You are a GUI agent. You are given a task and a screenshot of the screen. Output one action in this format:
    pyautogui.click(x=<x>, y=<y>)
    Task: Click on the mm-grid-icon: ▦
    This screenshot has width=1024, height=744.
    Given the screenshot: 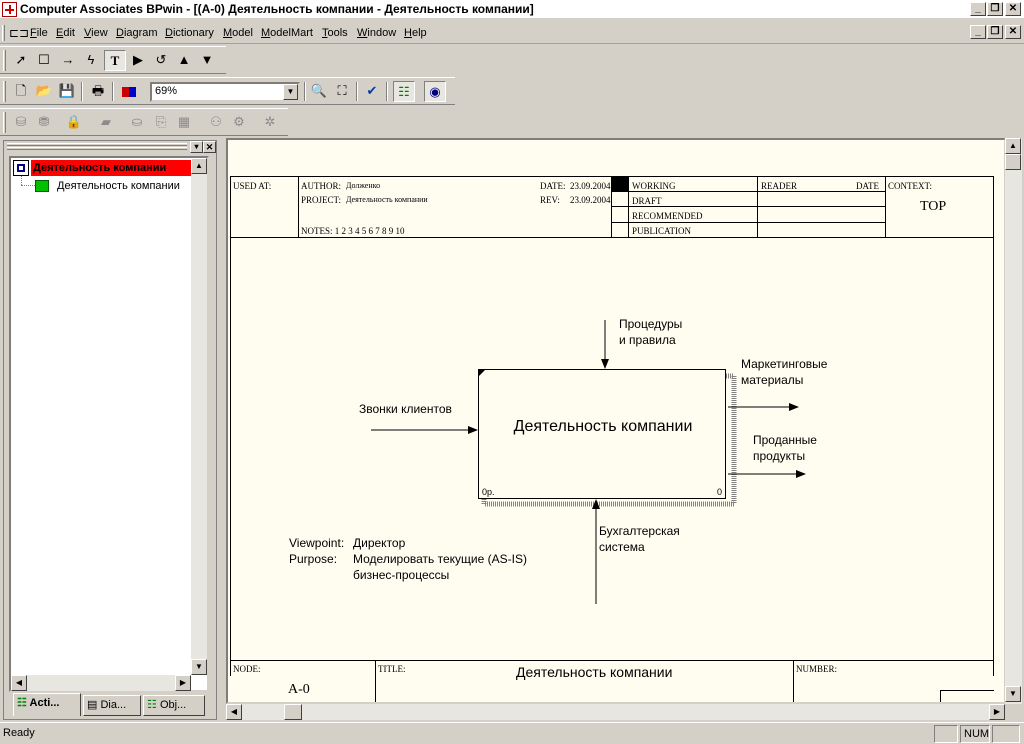 What is the action you would take?
    pyautogui.click(x=184, y=122)
    